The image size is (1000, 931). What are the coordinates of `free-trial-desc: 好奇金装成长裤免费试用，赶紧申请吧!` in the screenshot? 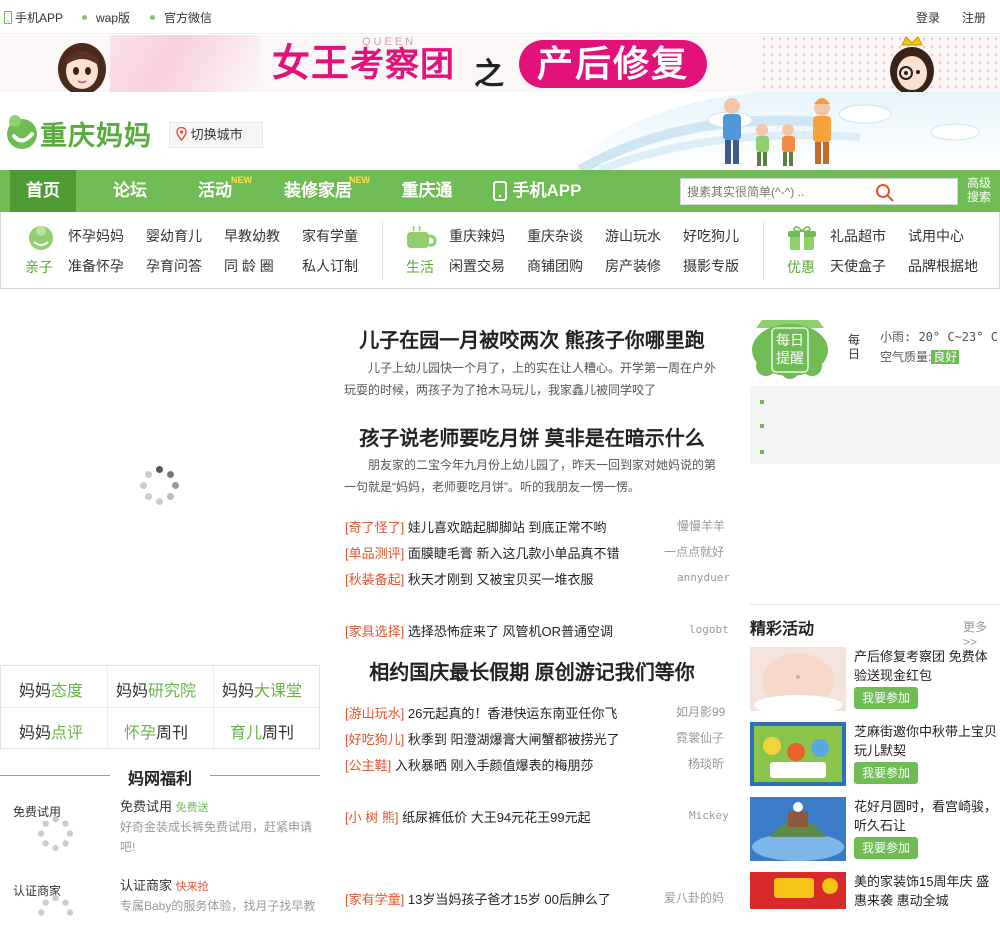 It's located at (216, 837).